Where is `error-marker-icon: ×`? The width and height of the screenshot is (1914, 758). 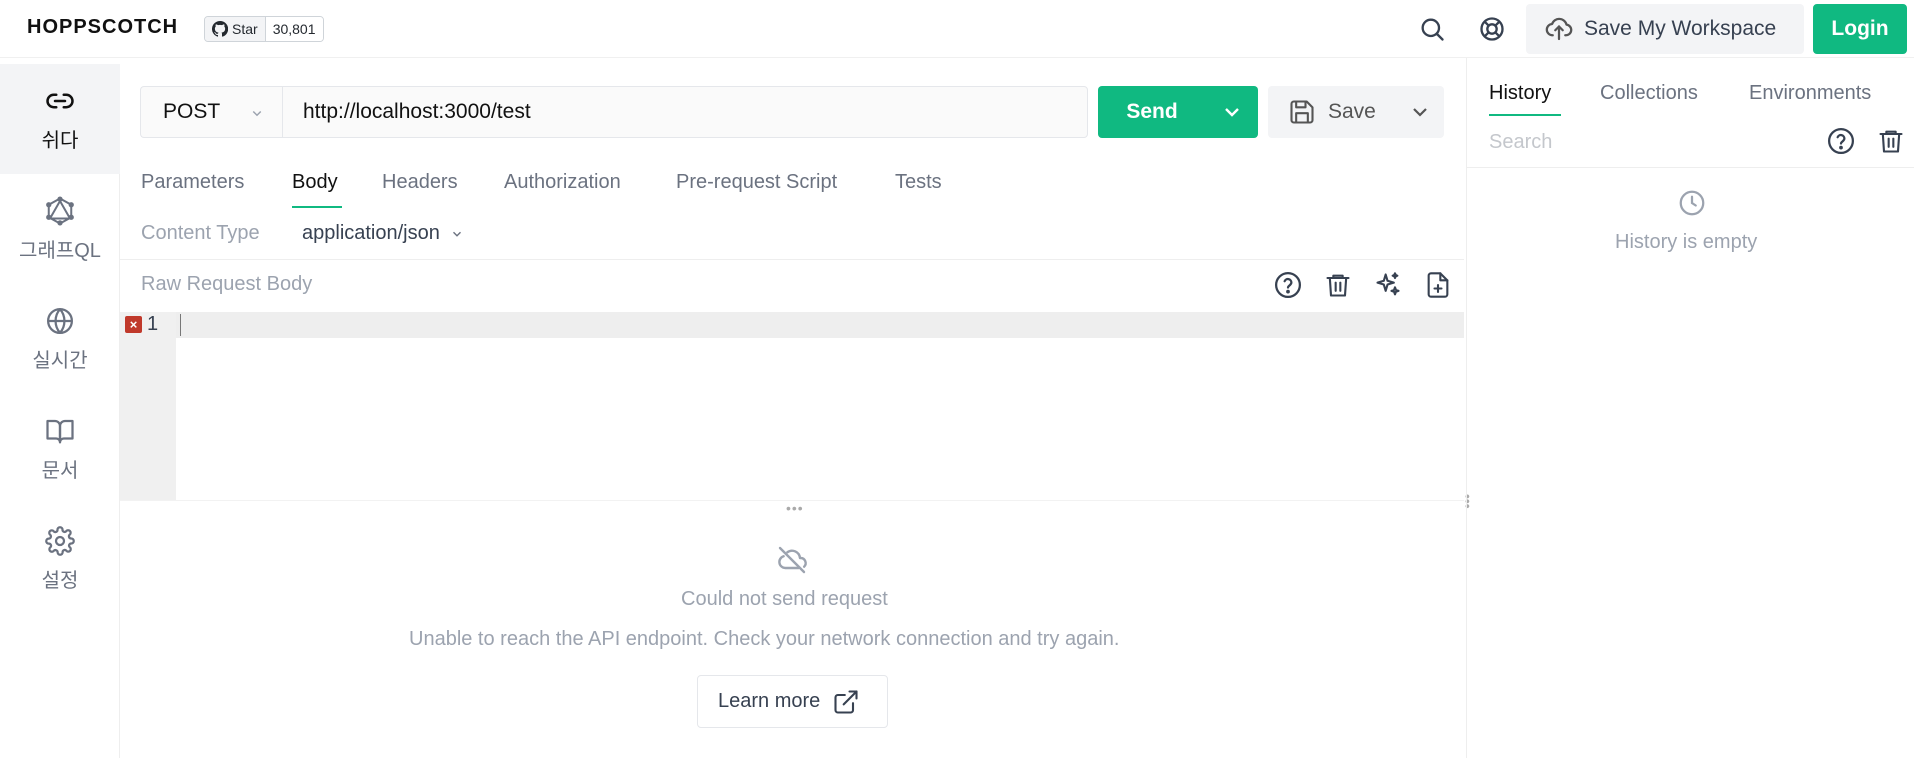 error-marker-icon: × is located at coordinates (133, 324).